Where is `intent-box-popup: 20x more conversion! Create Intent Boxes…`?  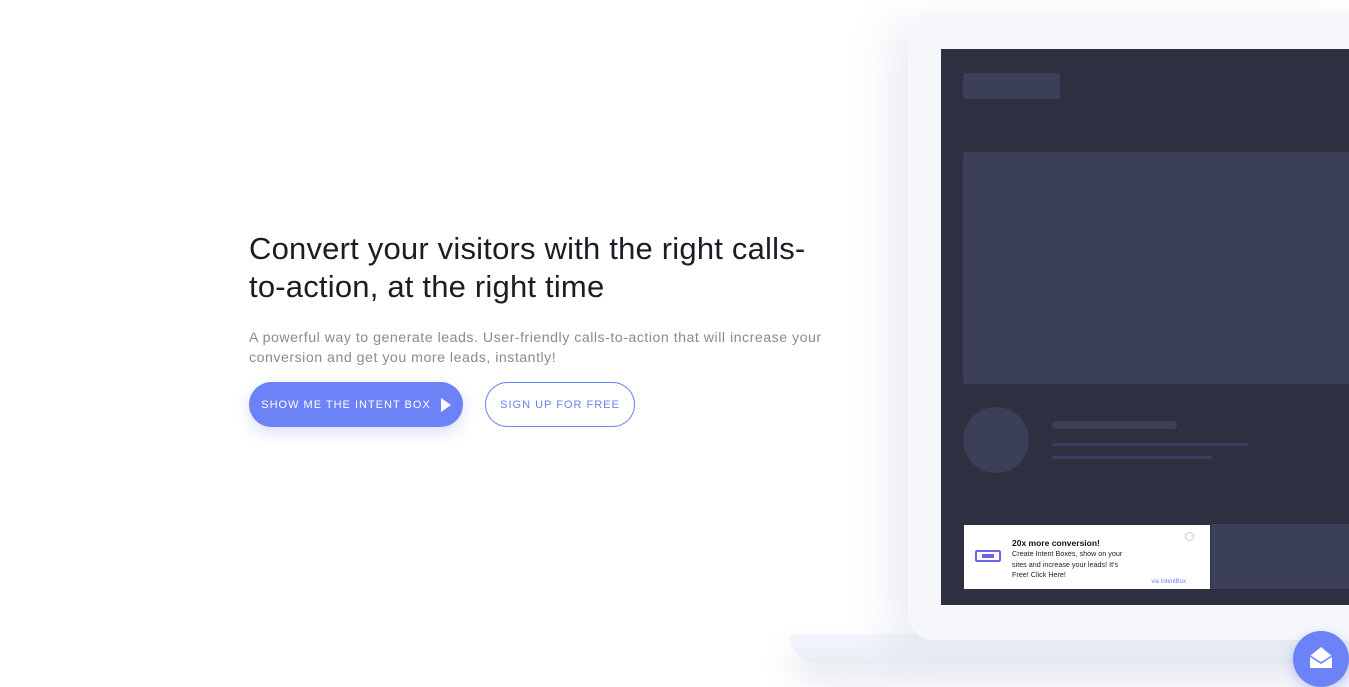 intent-box-popup: 20x more conversion! Create Intent Boxes… is located at coordinates (1087, 557).